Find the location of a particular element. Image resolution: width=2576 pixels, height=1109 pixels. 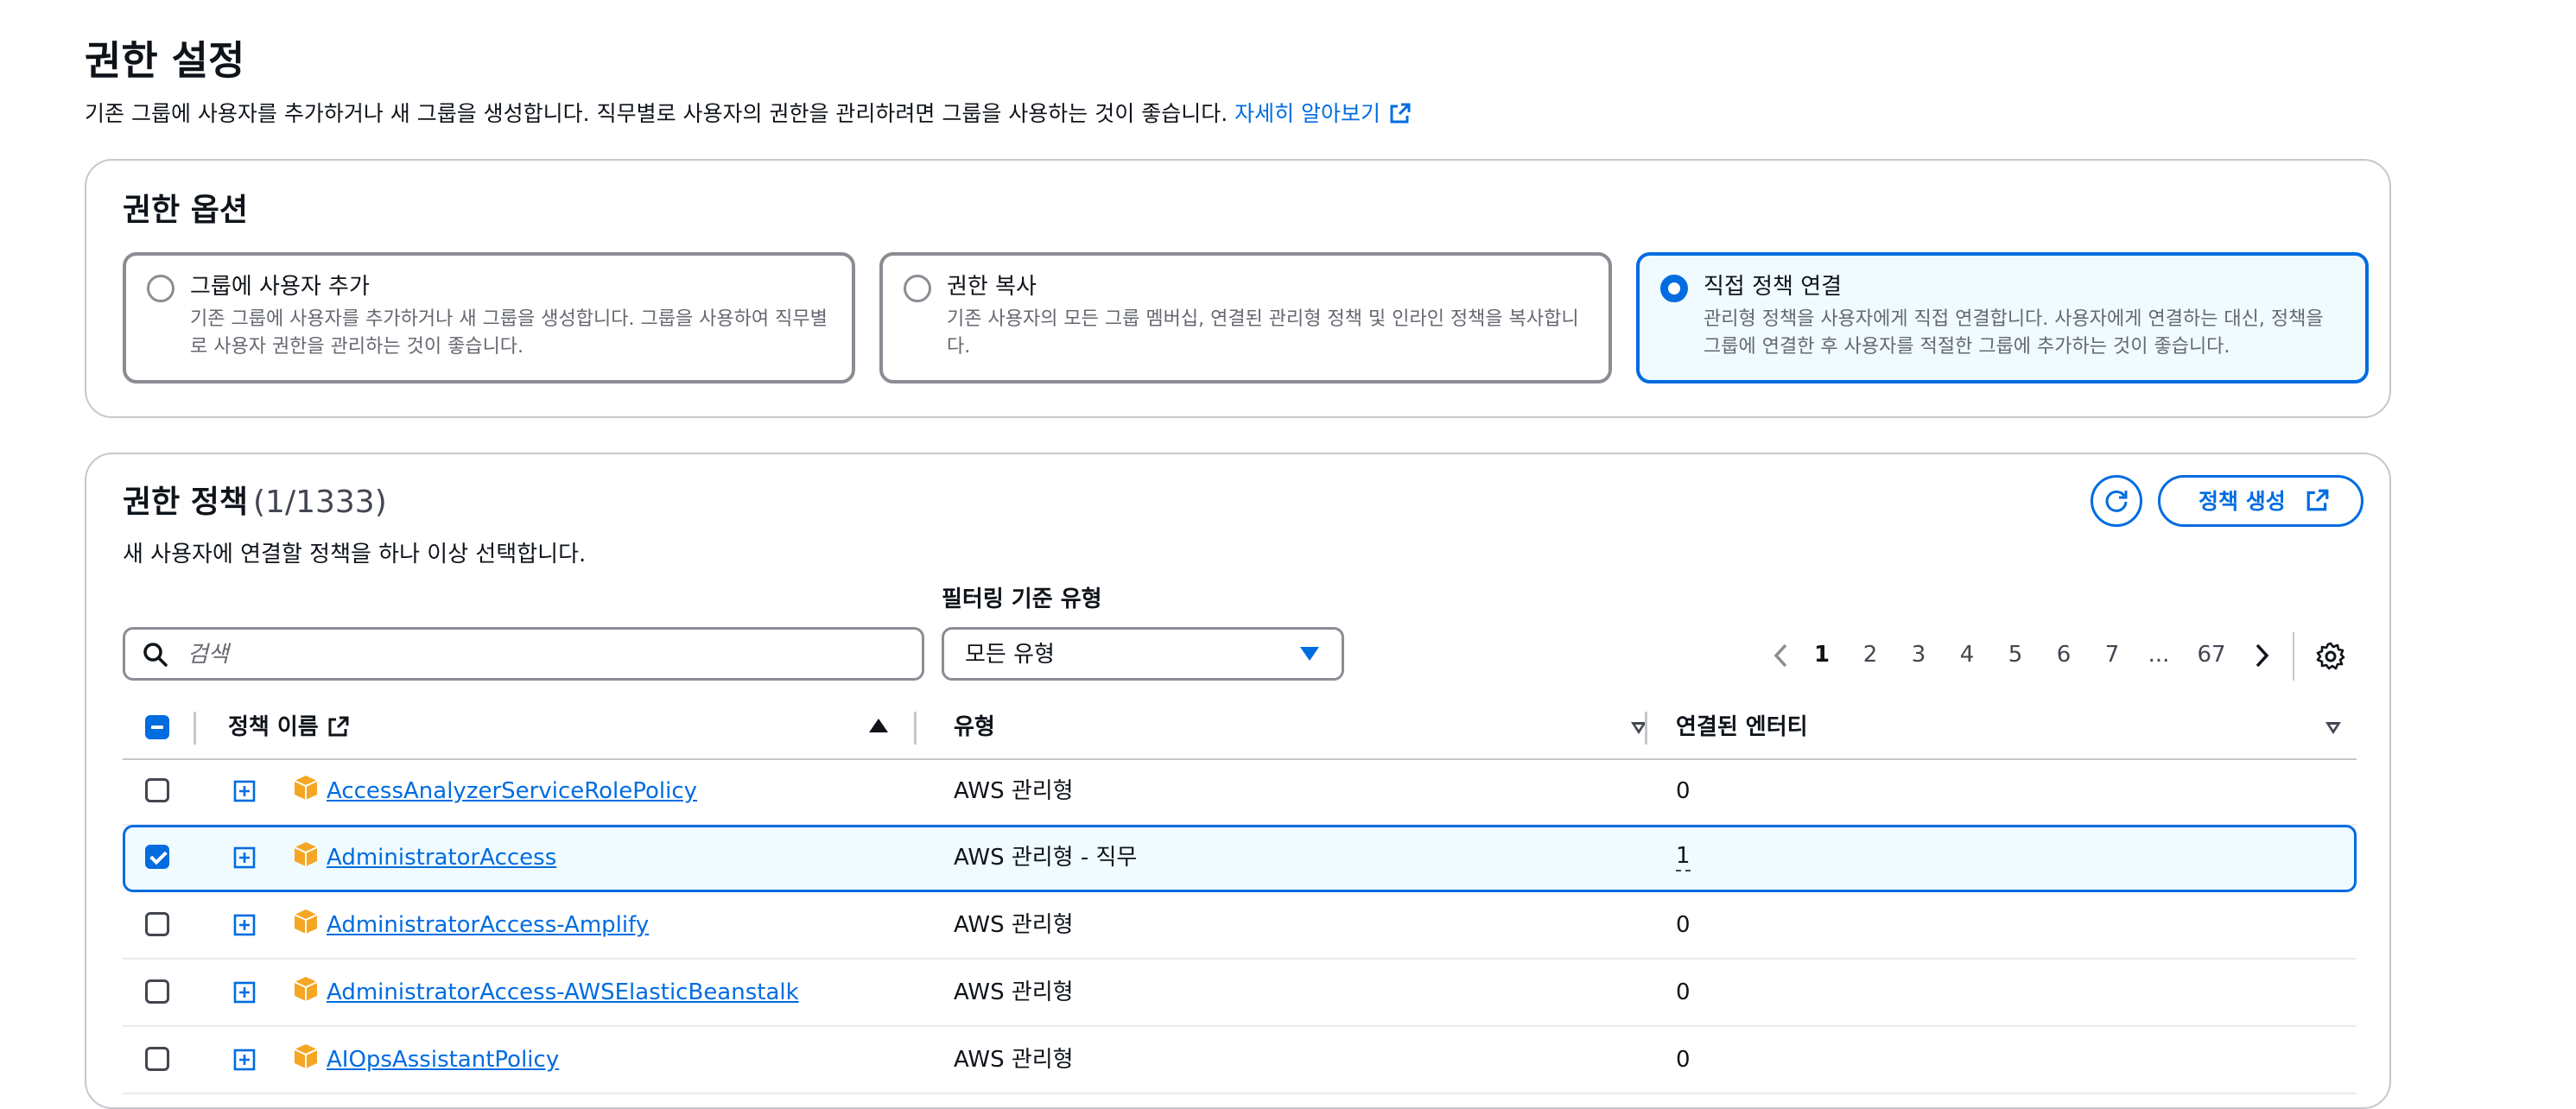

page-title: 권한 설정 is located at coordinates (165, 60).